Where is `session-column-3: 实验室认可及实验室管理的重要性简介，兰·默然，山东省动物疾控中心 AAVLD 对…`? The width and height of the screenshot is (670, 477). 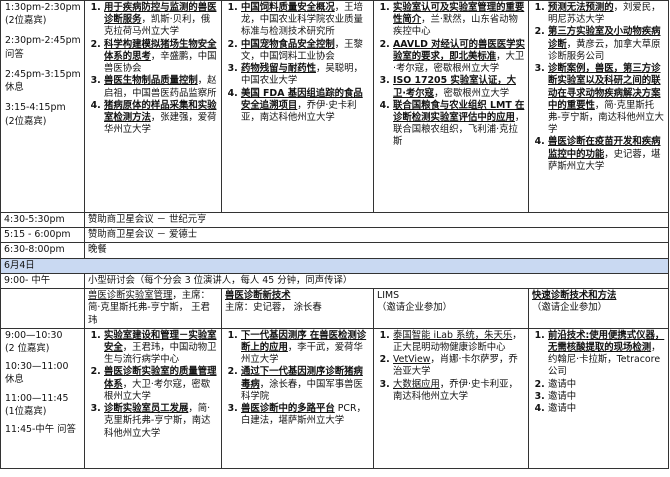 session-column-3: 实验室认可及实验室管理的重要性简介，兰·默然，山东省动物疾控中心 AAVLD 对… is located at coordinates (451, 106).